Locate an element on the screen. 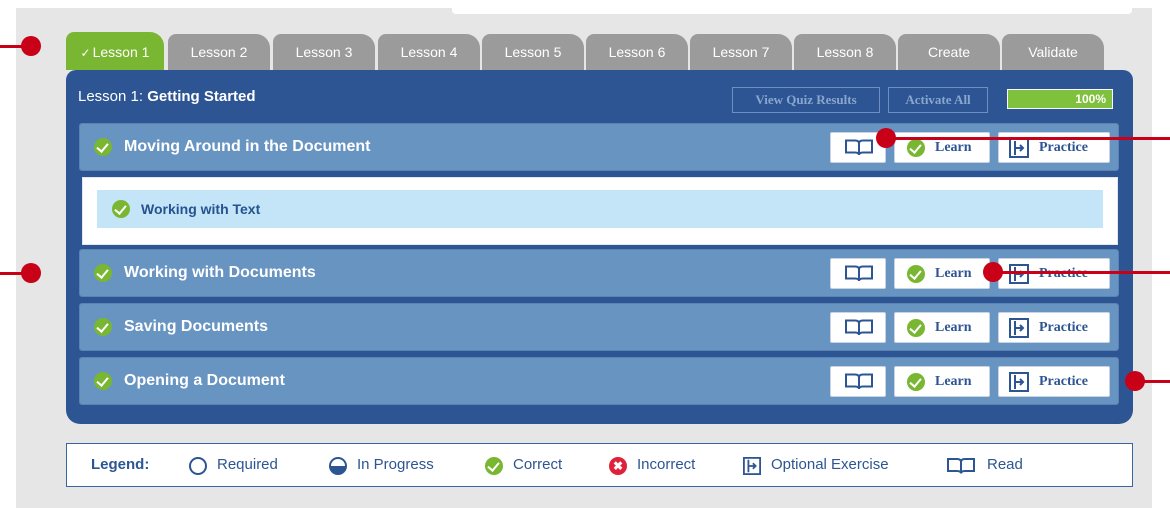 This screenshot has width=1170, height=508. check-icon: ✓ is located at coordinates (85, 53).